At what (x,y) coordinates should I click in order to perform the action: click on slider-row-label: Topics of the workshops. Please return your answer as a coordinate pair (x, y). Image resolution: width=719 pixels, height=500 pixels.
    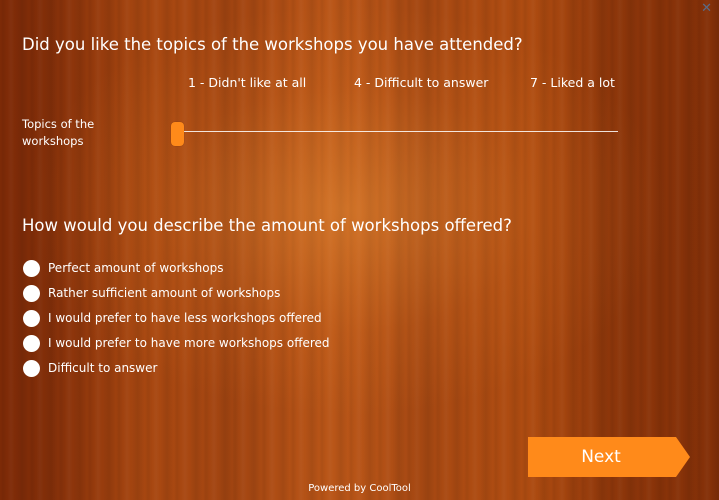
    Looking at the image, I should click on (58, 132).